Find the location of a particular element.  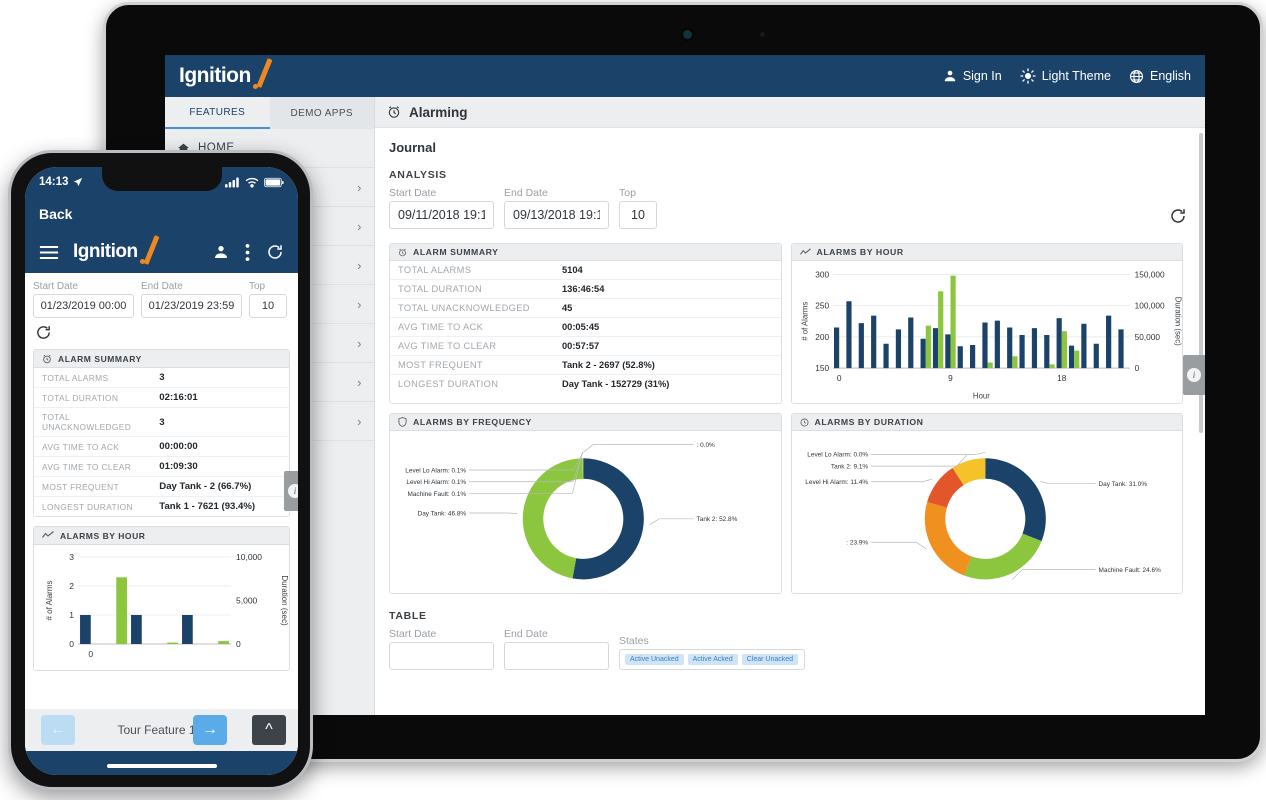

row-value: Tank 2 - 2697 (52.8%) is located at coordinates (667, 365).